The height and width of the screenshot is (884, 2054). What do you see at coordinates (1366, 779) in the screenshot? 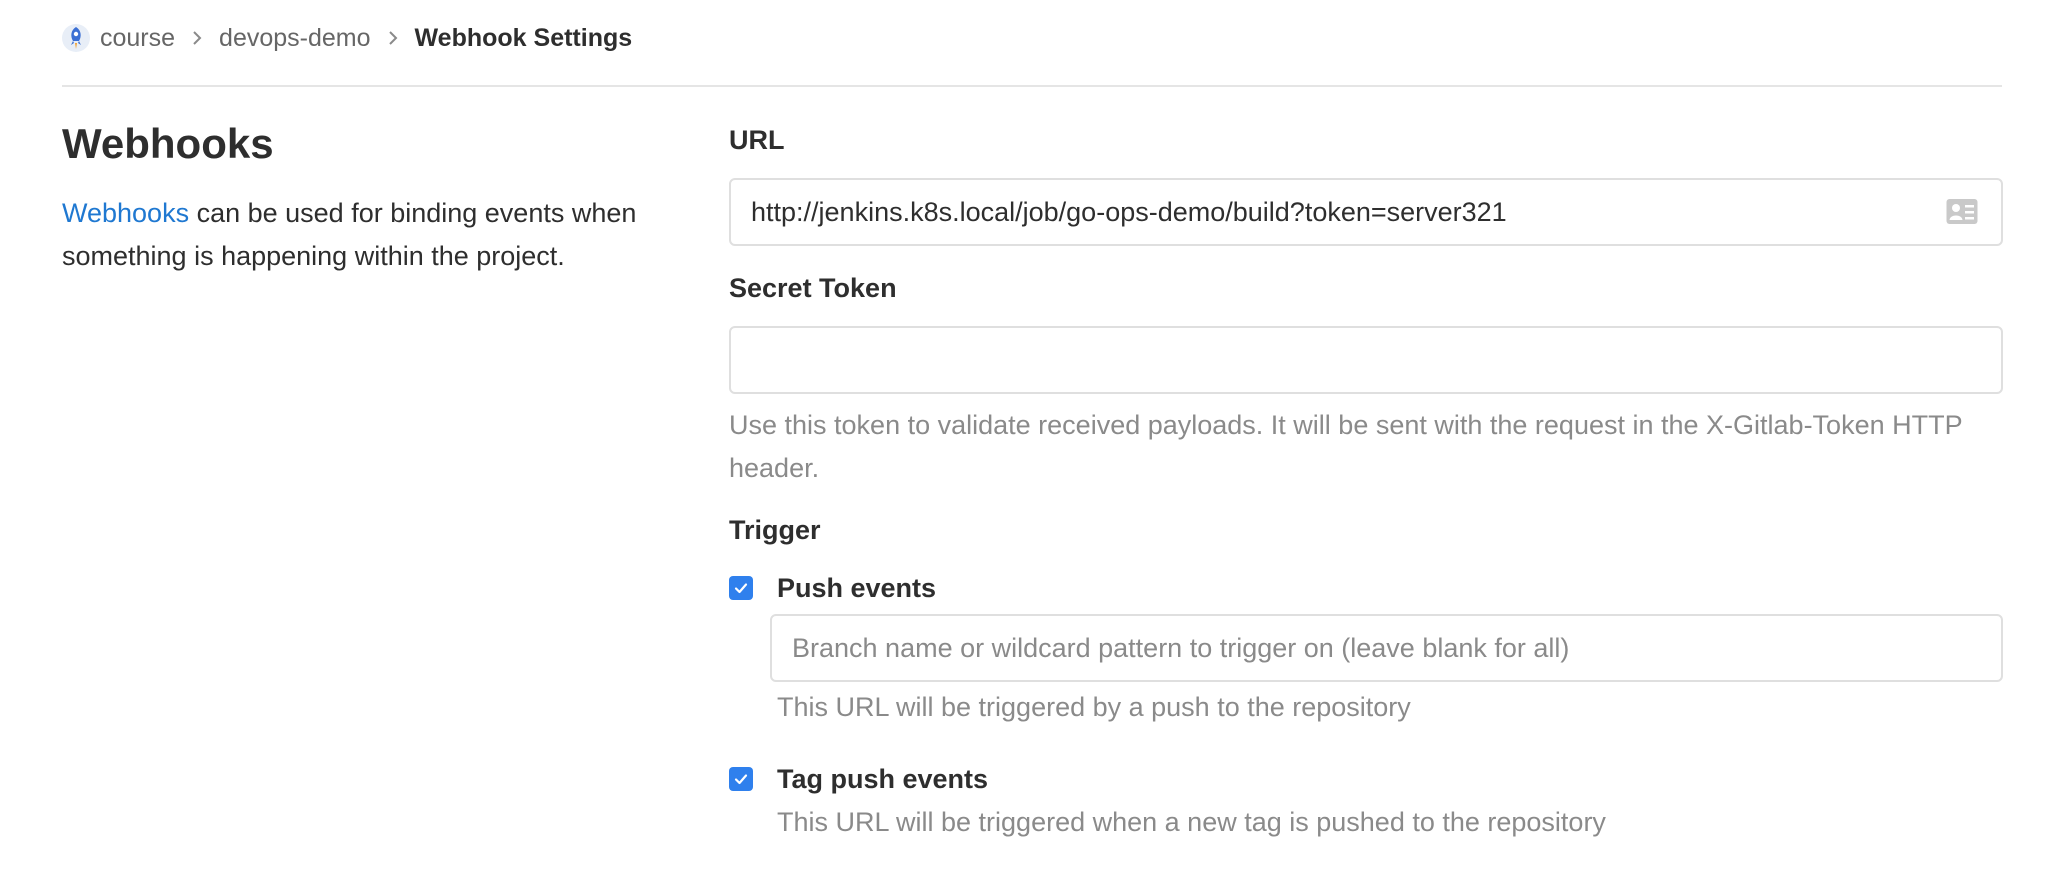
I see `tag-push-events-row: Tag push events` at bounding box center [1366, 779].